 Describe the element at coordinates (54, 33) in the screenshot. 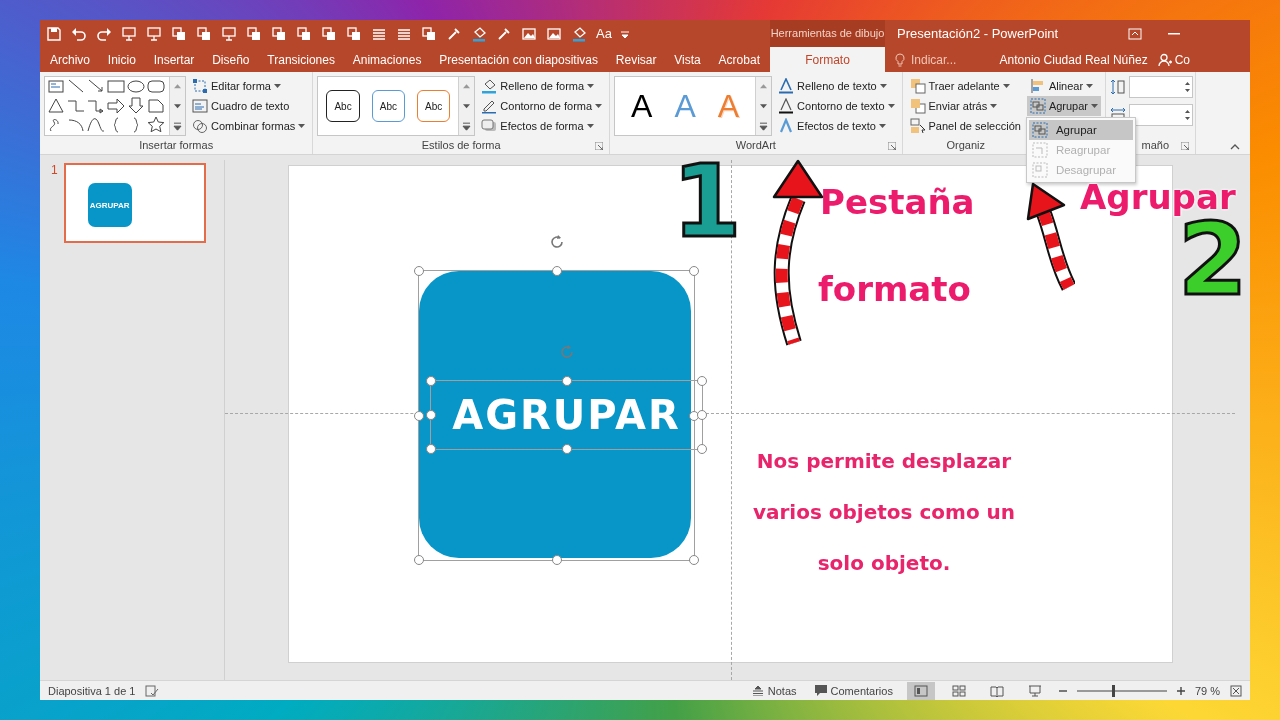

I see `save-icon` at that location.